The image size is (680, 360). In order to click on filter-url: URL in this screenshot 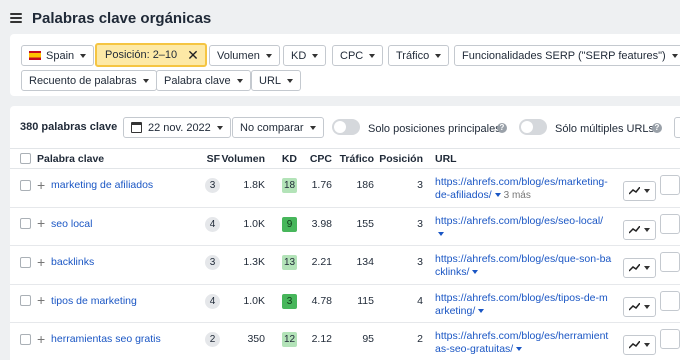, I will do `click(276, 80)`.